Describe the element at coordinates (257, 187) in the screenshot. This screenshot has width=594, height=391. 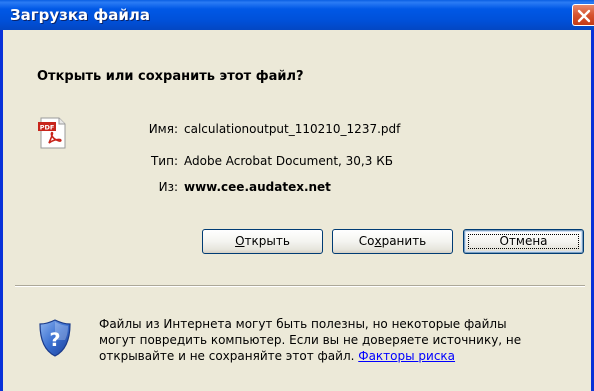
I see `file-source-value: www.cee.audatex.net` at that location.